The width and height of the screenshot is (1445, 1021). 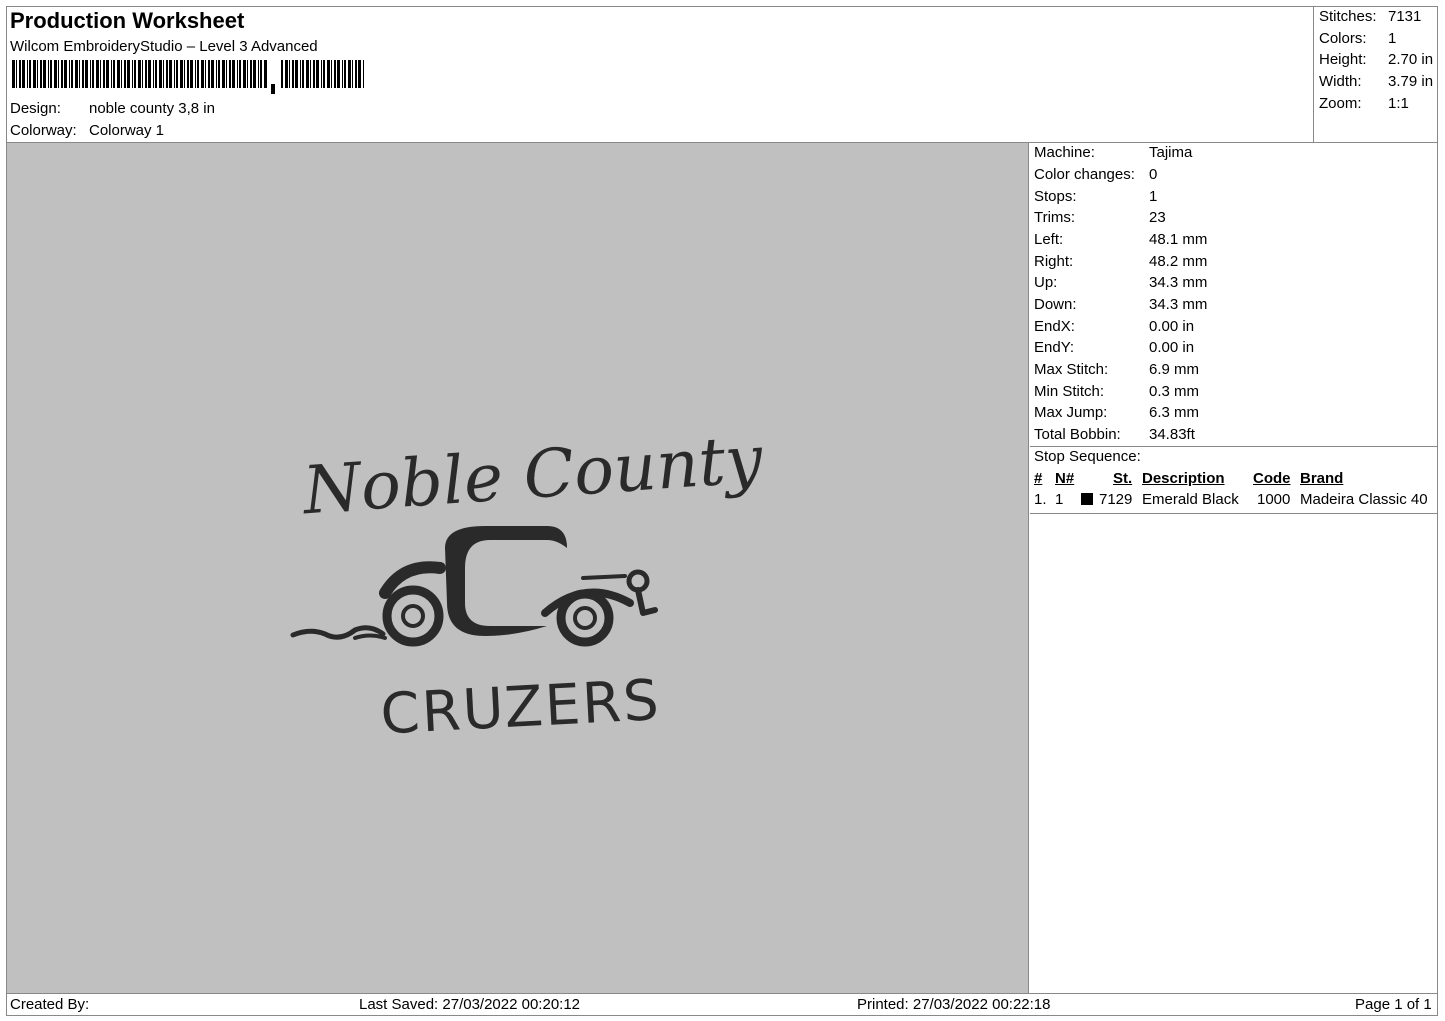 I want to click on info-row: Stops: 1, so click(x=1096, y=196).